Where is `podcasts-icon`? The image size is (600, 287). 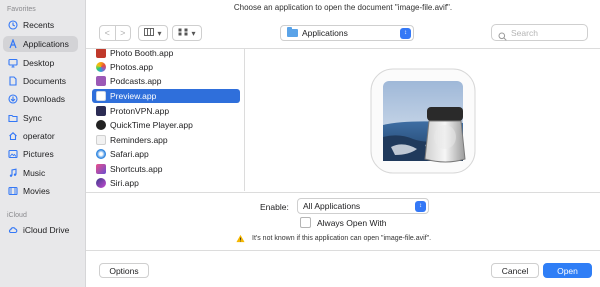
podcasts-icon is located at coordinates (101, 81).